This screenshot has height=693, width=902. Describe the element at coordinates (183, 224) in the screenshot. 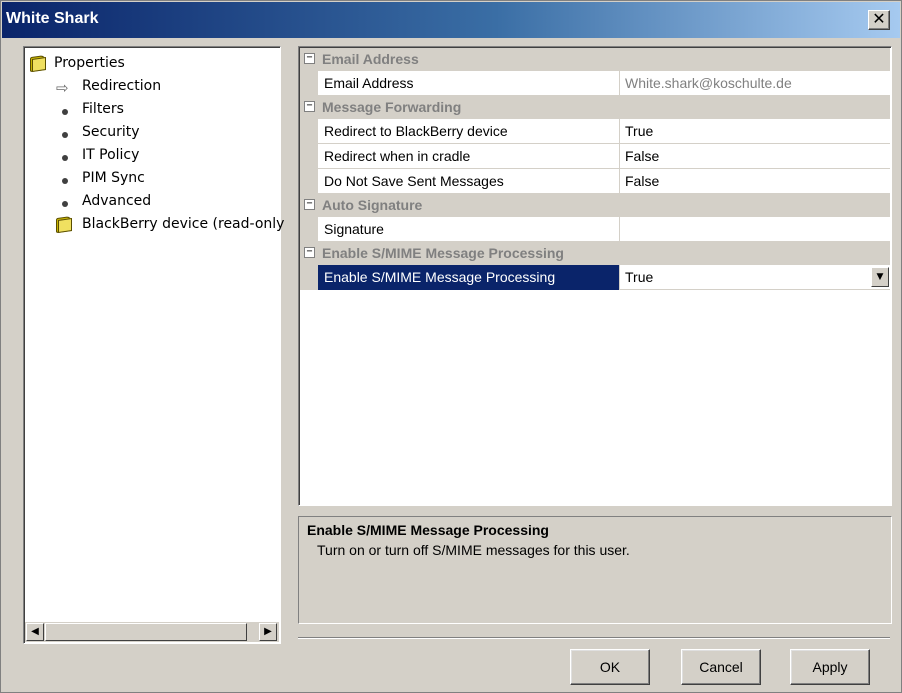

I see `tree-item-label: BlackBerry device (read-only` at that location.